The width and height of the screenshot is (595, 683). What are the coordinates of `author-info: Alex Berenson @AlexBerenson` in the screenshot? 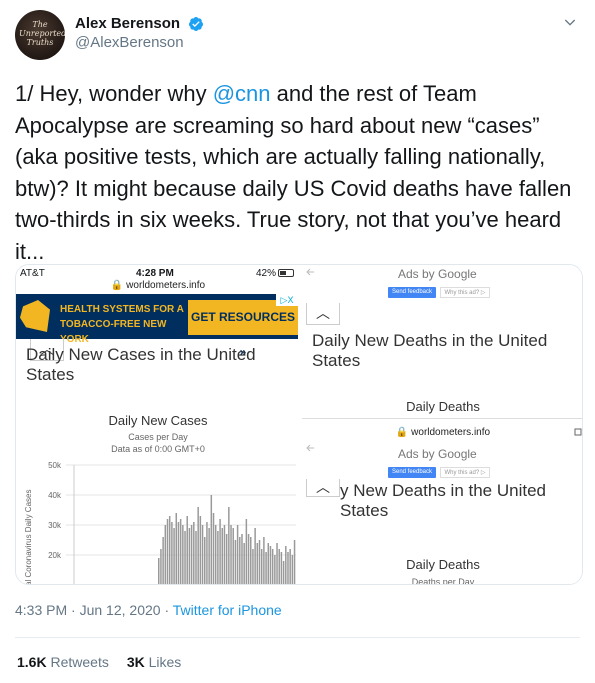 It's located at (139, 34).